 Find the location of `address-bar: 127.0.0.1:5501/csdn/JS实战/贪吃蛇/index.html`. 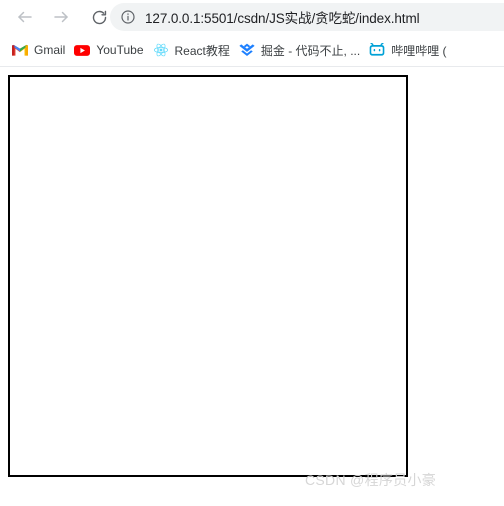

address-bar: 127.0.0.1:5501/csdn/JS实战/贪吃蛇/index.html is located at coordinates (307, 17).